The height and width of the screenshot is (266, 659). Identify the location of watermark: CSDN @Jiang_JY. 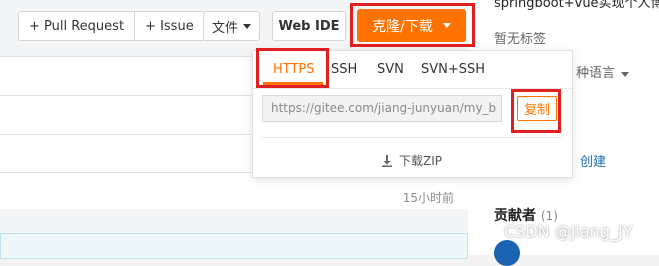
(568, 231).